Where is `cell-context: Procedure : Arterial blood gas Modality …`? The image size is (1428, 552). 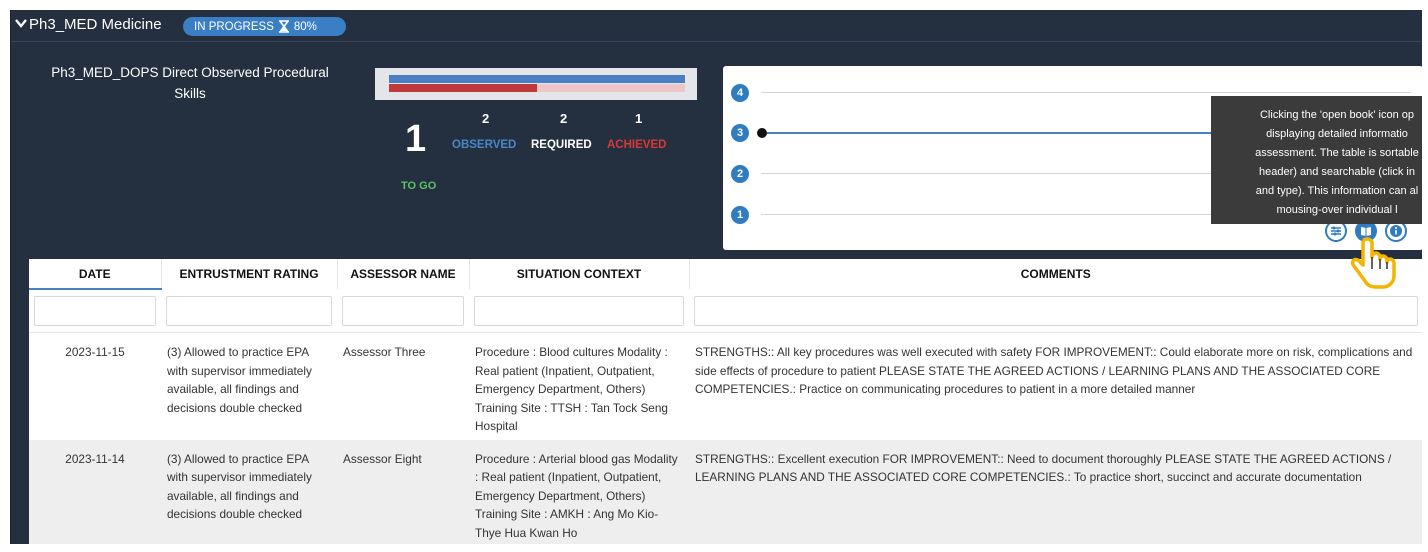
cell-context: Procedure : Arterial blood gas Modality … is located at coordinates (579, 491).